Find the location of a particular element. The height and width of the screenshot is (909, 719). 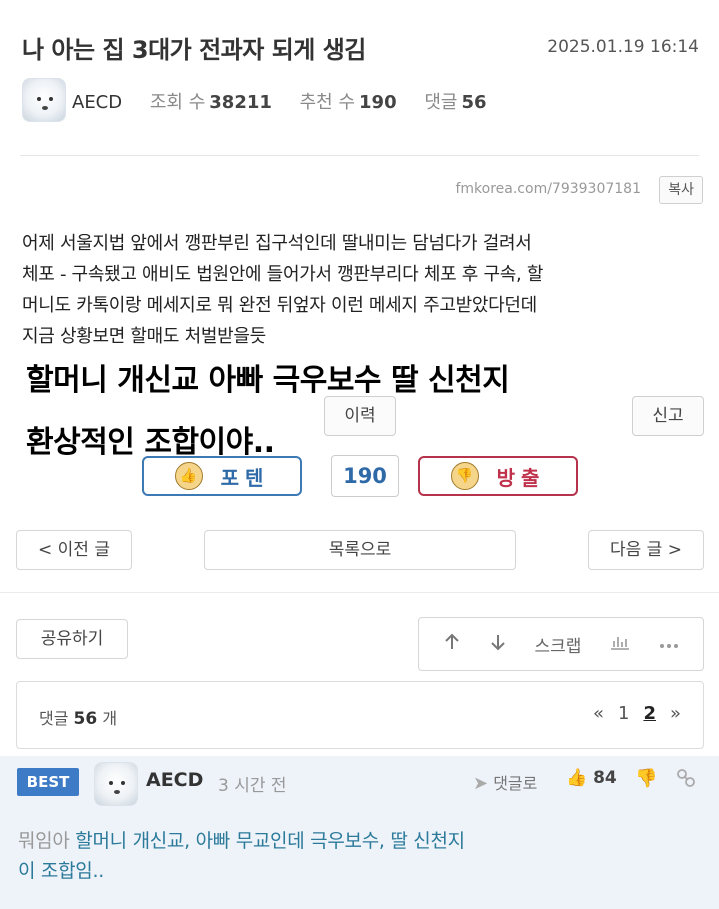

share-button: 공유하기 is located at coordinates (72, 639).